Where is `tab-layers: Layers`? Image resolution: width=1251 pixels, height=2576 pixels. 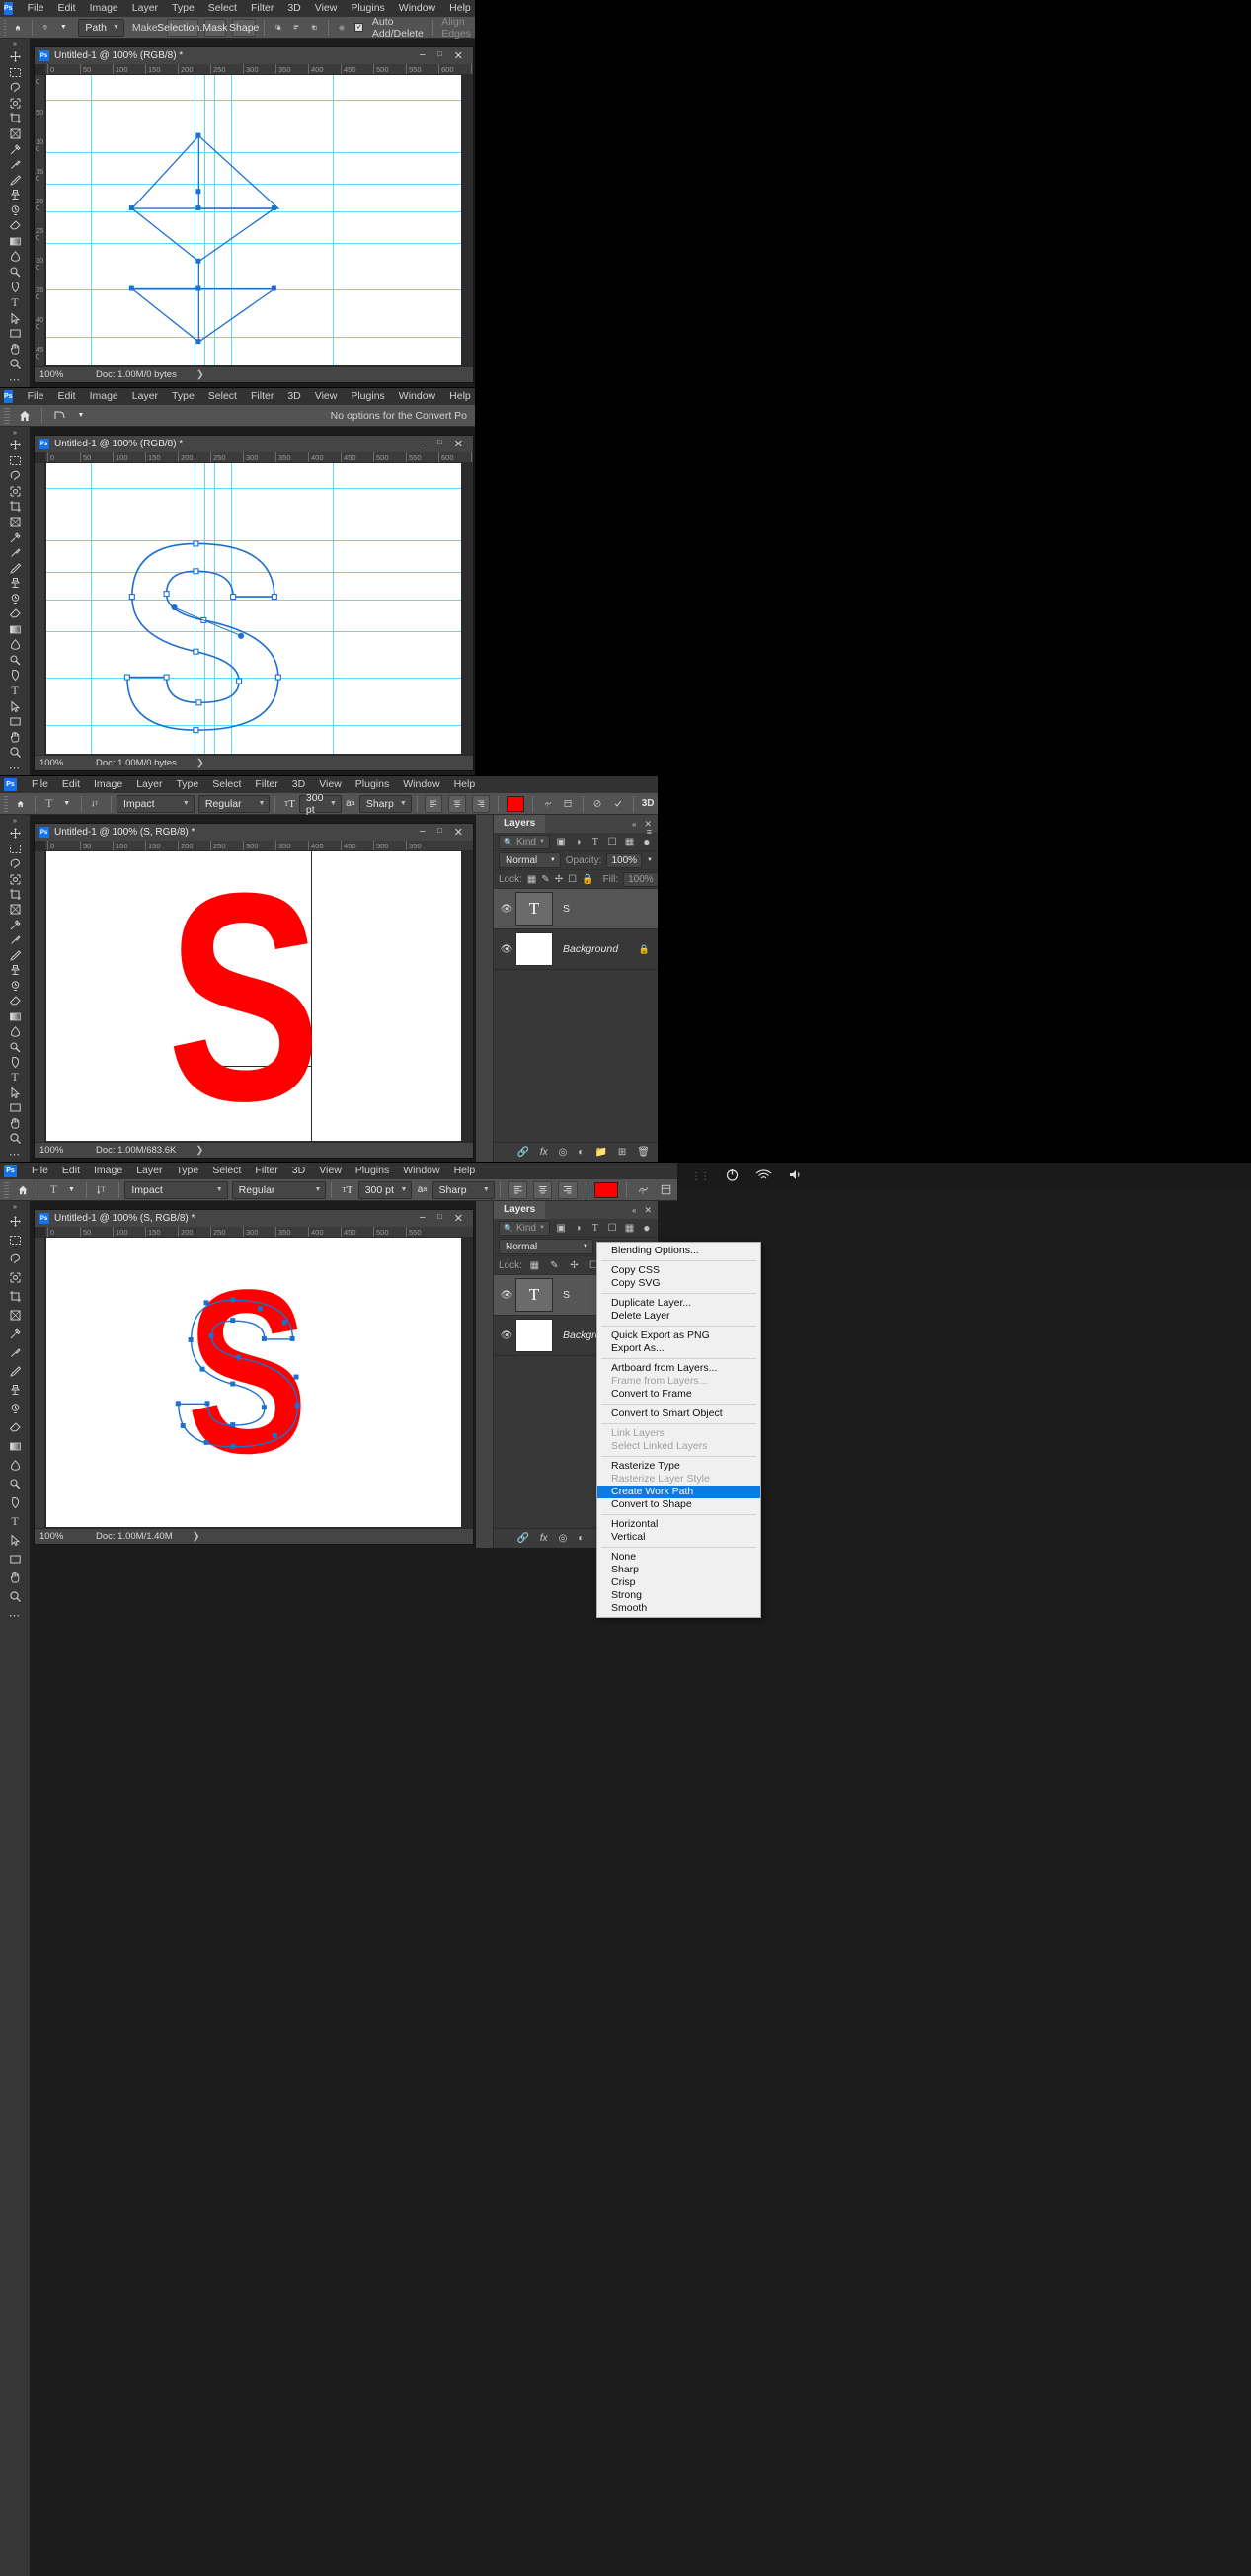 tab-layers: Layers is located at coordinates (520, 1210).